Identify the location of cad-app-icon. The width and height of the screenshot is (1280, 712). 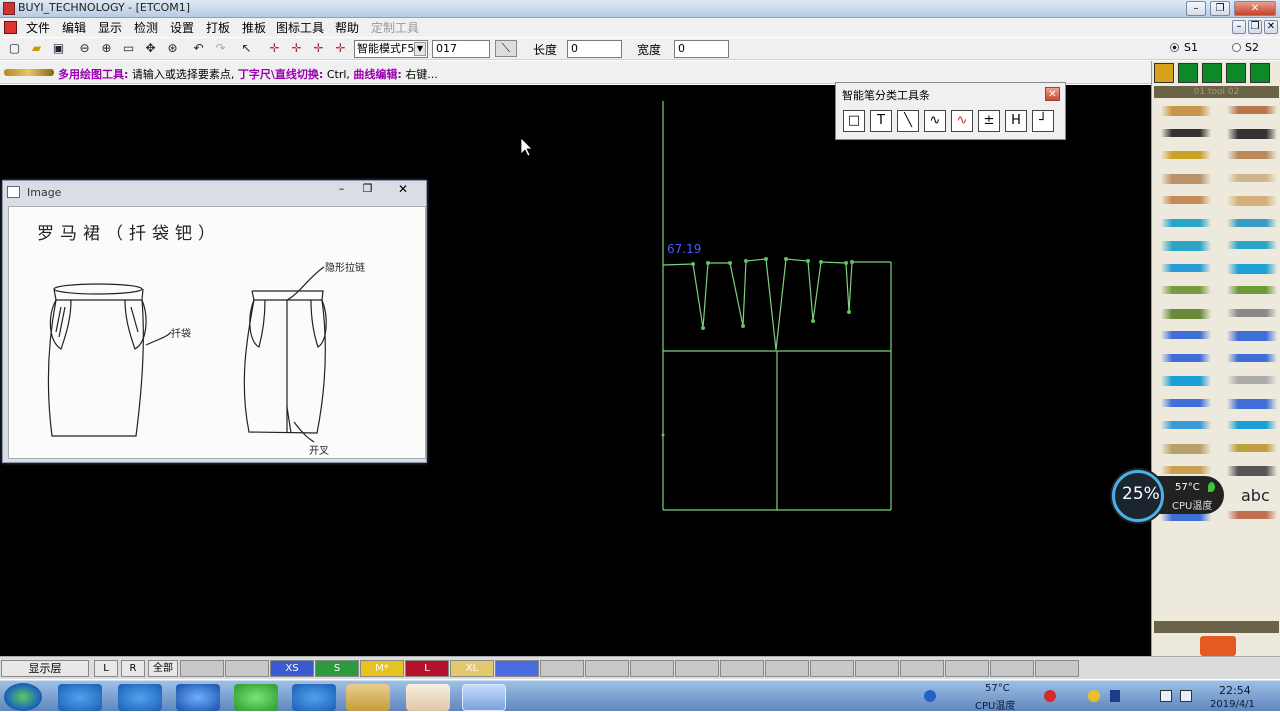
(484, 697).